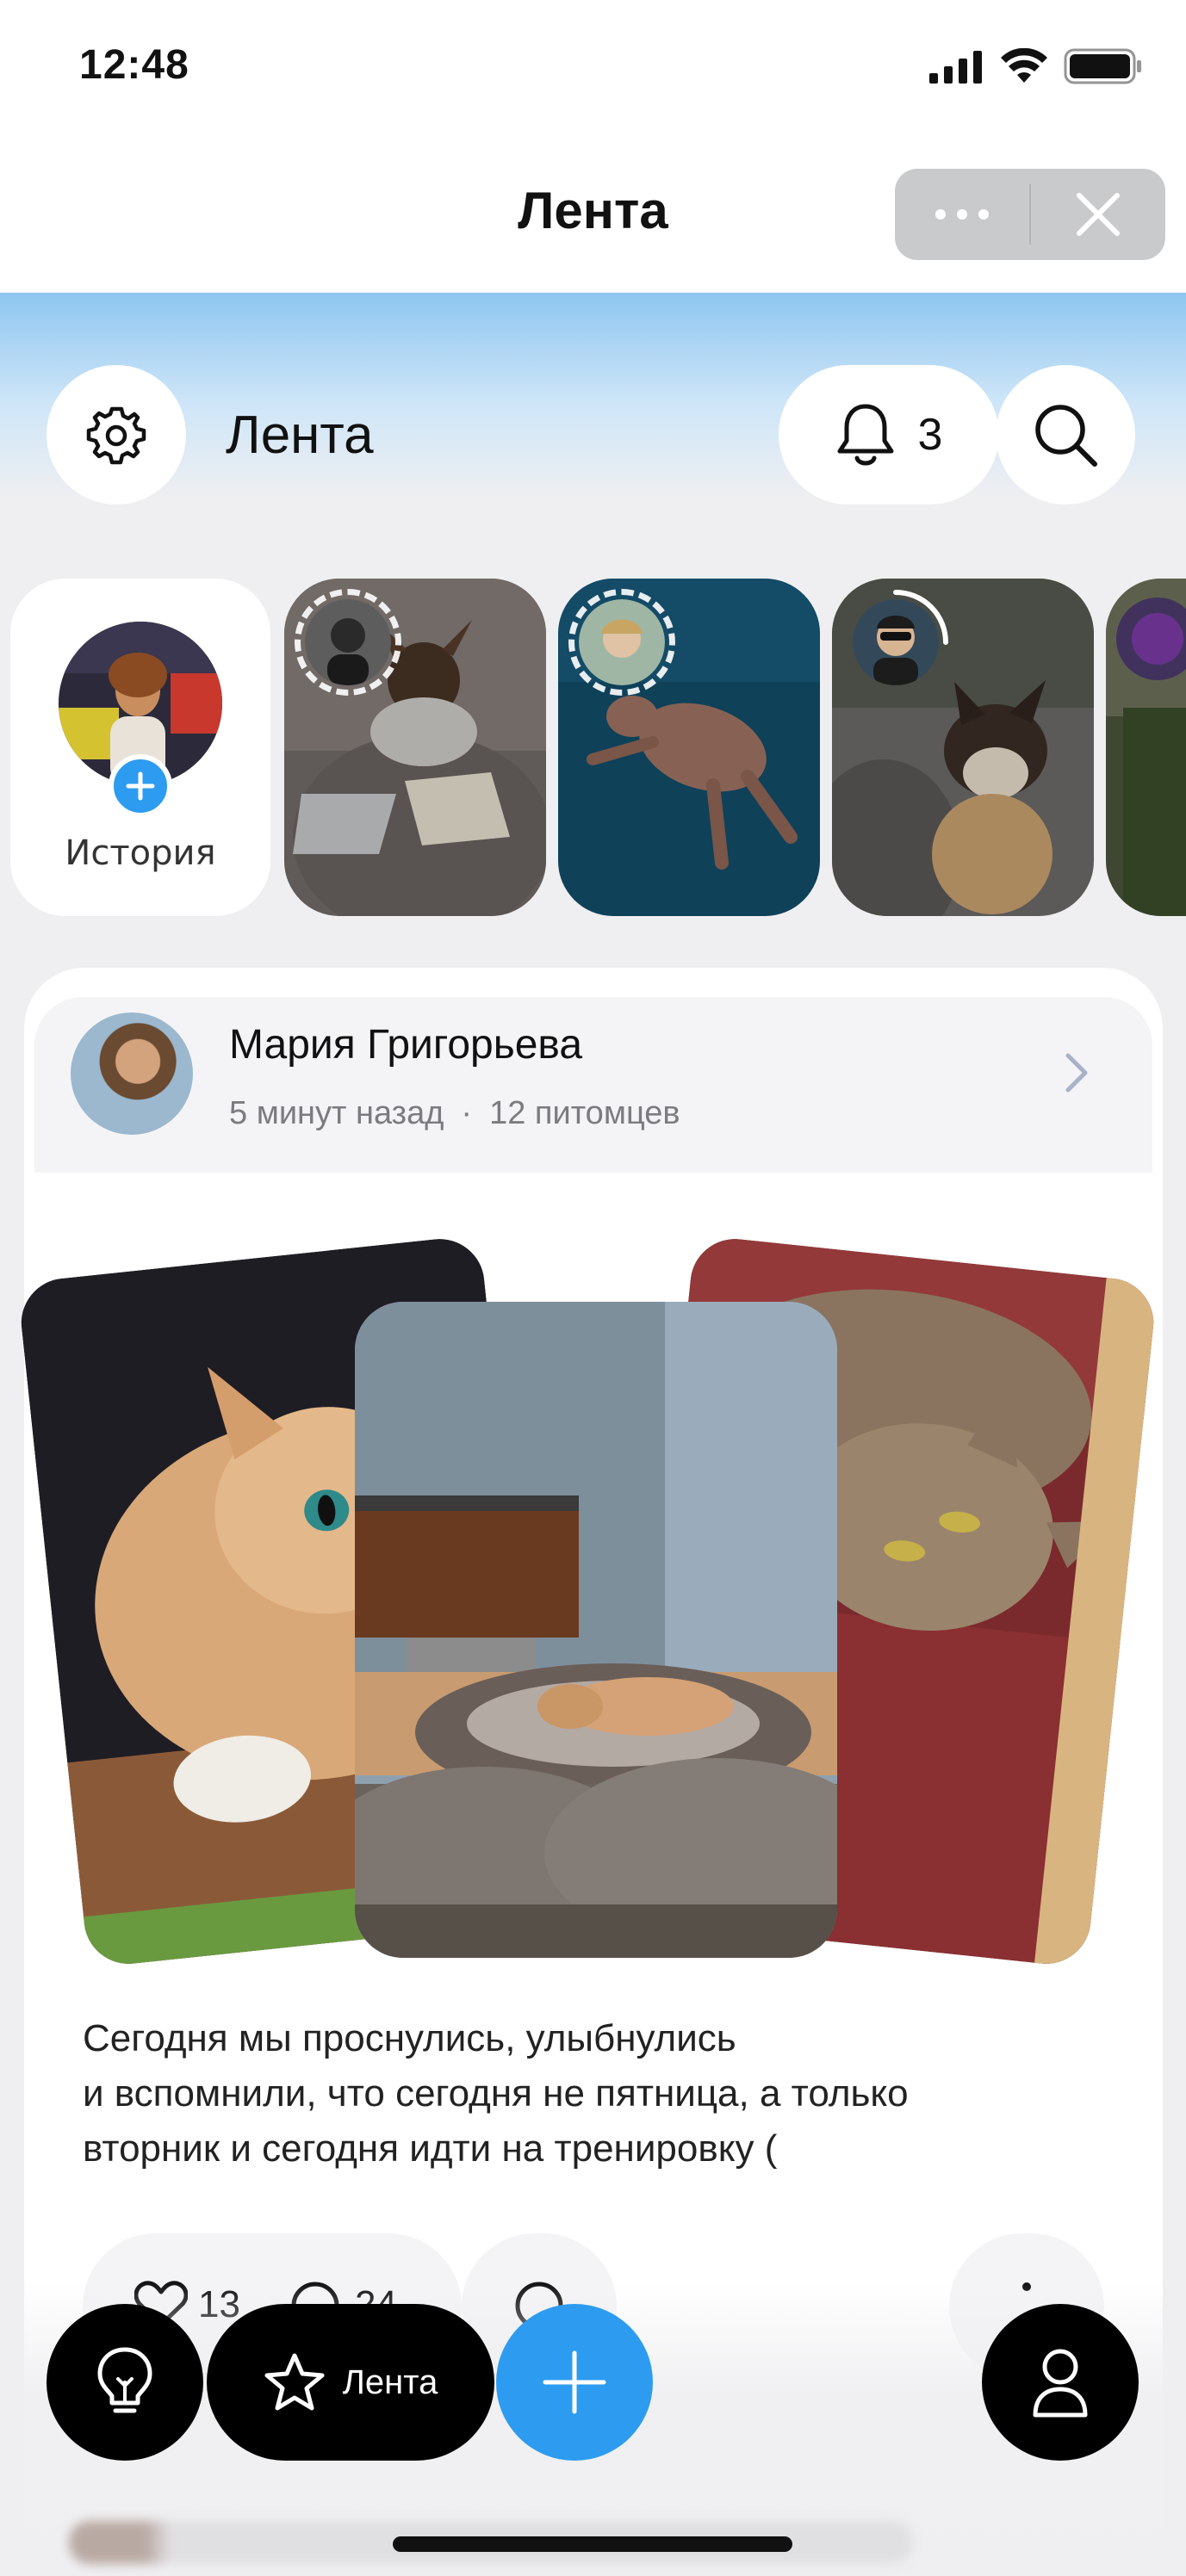 This screenshot has width=1186, height=2576. I want to click on profile-icon, so click(1060, 2383).